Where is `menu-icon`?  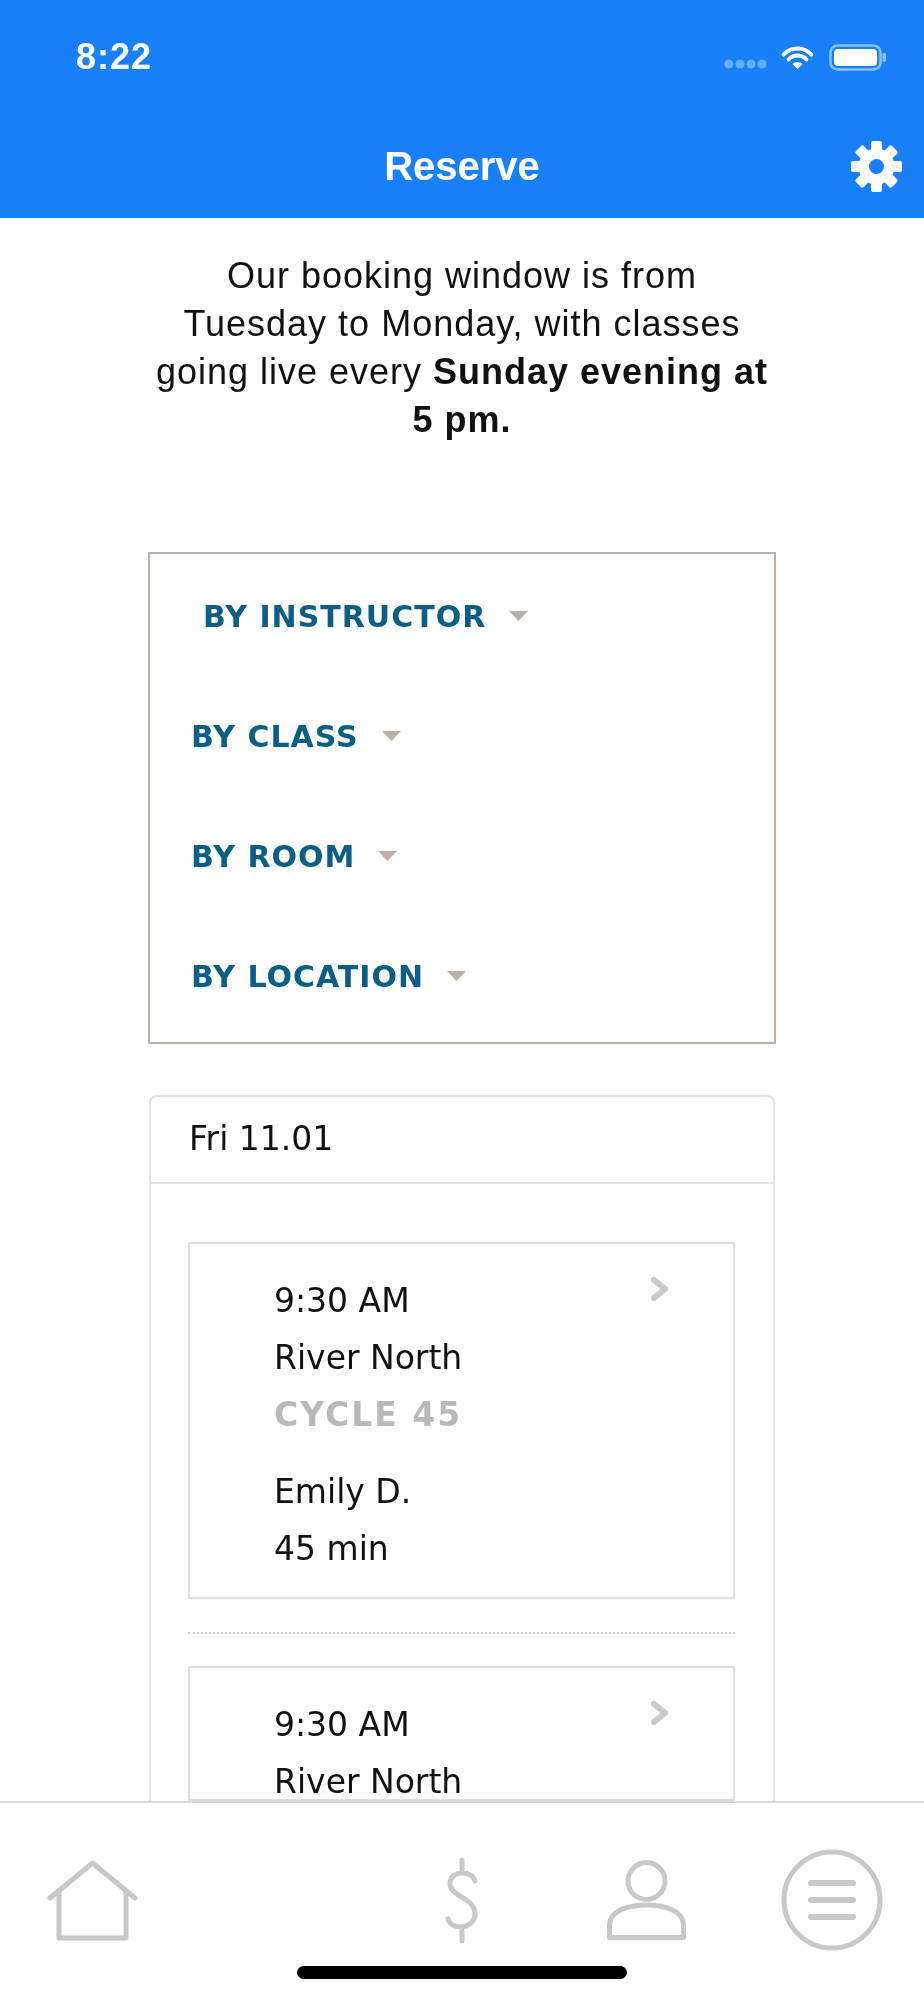 menu-icon is located at coordinates (831, 1900).